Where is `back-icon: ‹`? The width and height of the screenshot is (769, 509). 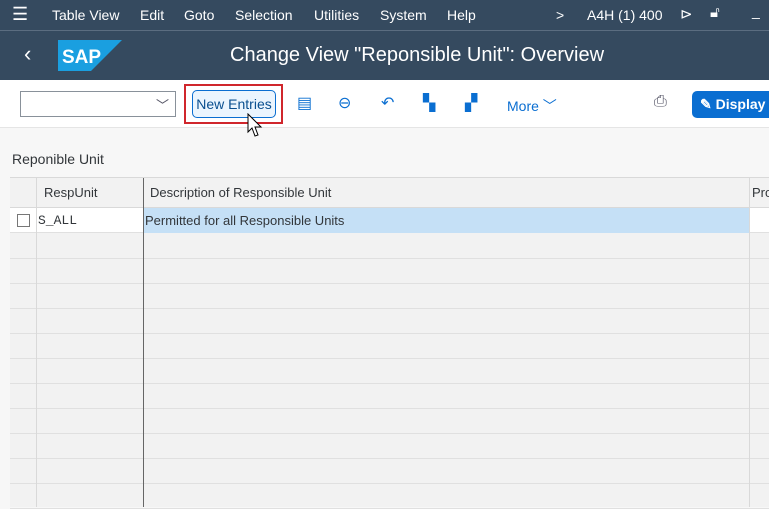 back-icon: ‹ is located at coordinates (27, 54).